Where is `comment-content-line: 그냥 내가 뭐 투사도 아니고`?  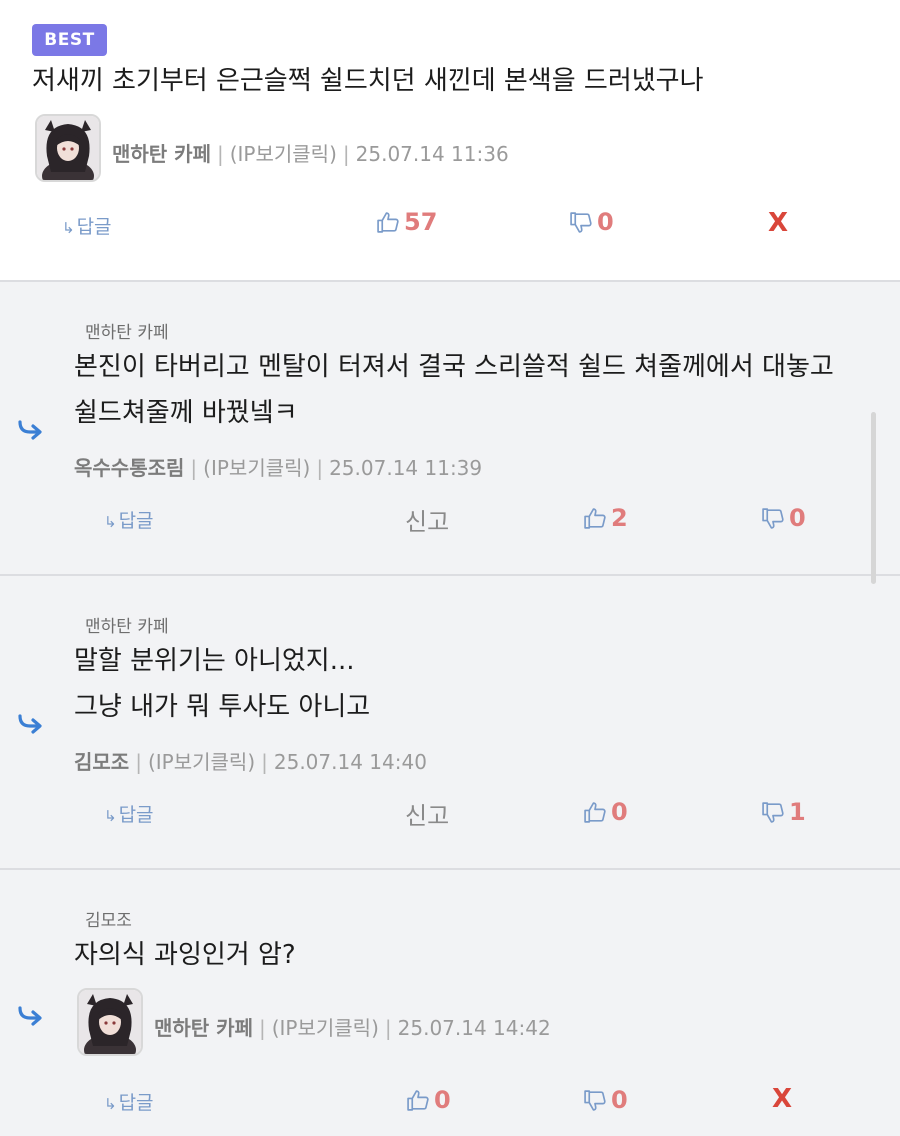
comment-content-line: 그냥 내가 뭐 투사도 아니고 is located at coordinates (222, 707).